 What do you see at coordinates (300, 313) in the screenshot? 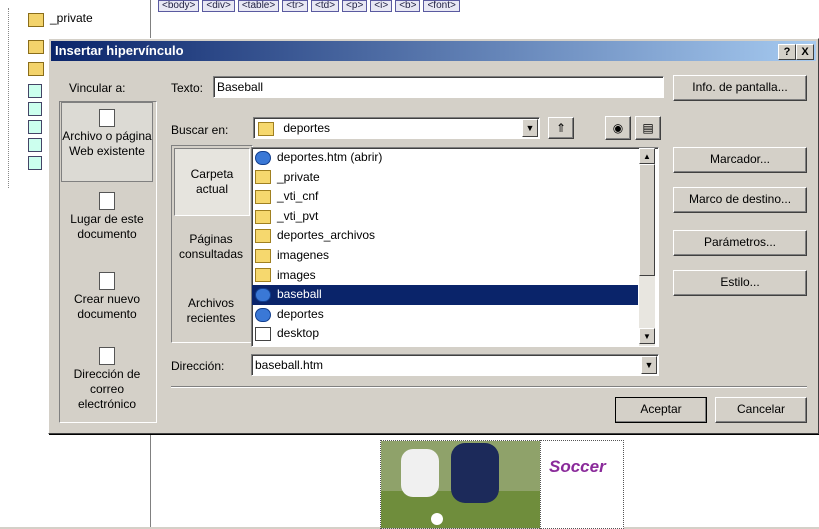
I see `file-name: deportes` at bounding box center [300, 313].